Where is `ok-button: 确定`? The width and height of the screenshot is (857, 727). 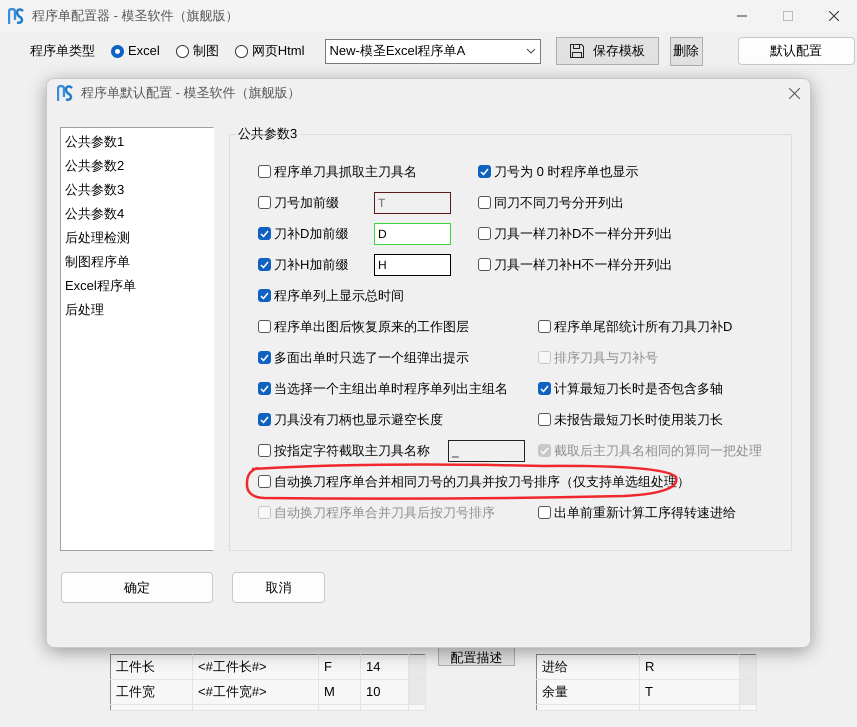
ok-button: 确定 is located at coordinates (137, 587).